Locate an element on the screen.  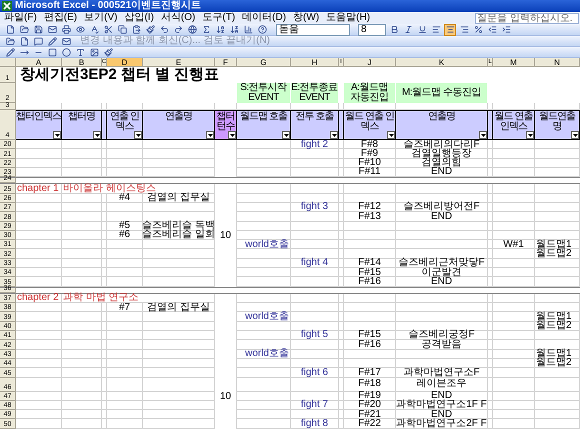
menu-item: 보기(V) is located at coordinates (101, 18).